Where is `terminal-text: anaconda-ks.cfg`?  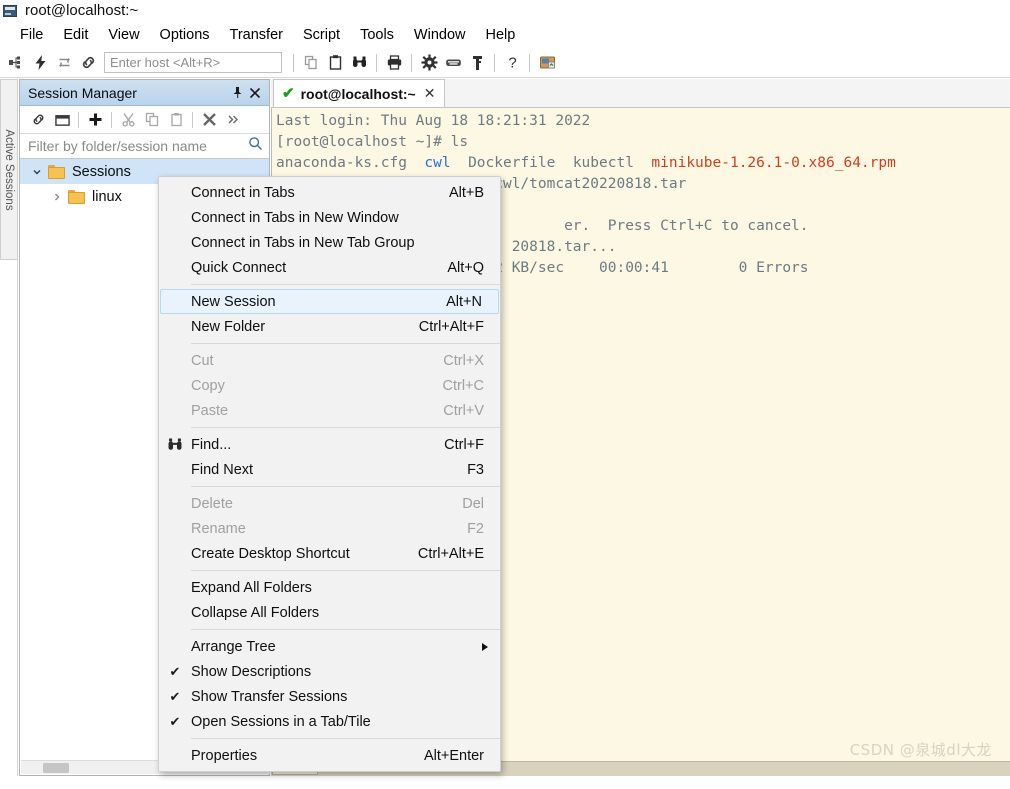
terminal-text: anaconda-ks.cfg is located at coordinates (350, 163).